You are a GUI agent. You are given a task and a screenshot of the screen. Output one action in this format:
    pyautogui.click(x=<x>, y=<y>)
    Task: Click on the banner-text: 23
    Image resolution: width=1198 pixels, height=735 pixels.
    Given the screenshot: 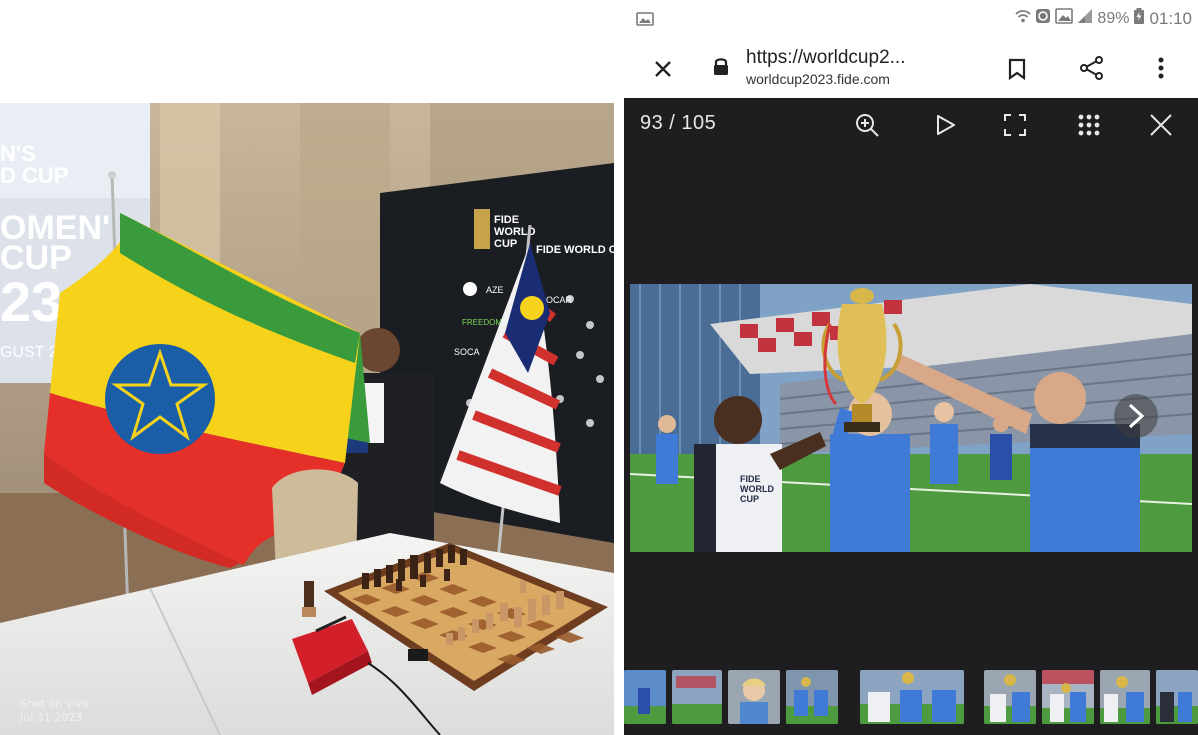 What is the action you would take?
    pyautogui.click(x=31, y=301)
    